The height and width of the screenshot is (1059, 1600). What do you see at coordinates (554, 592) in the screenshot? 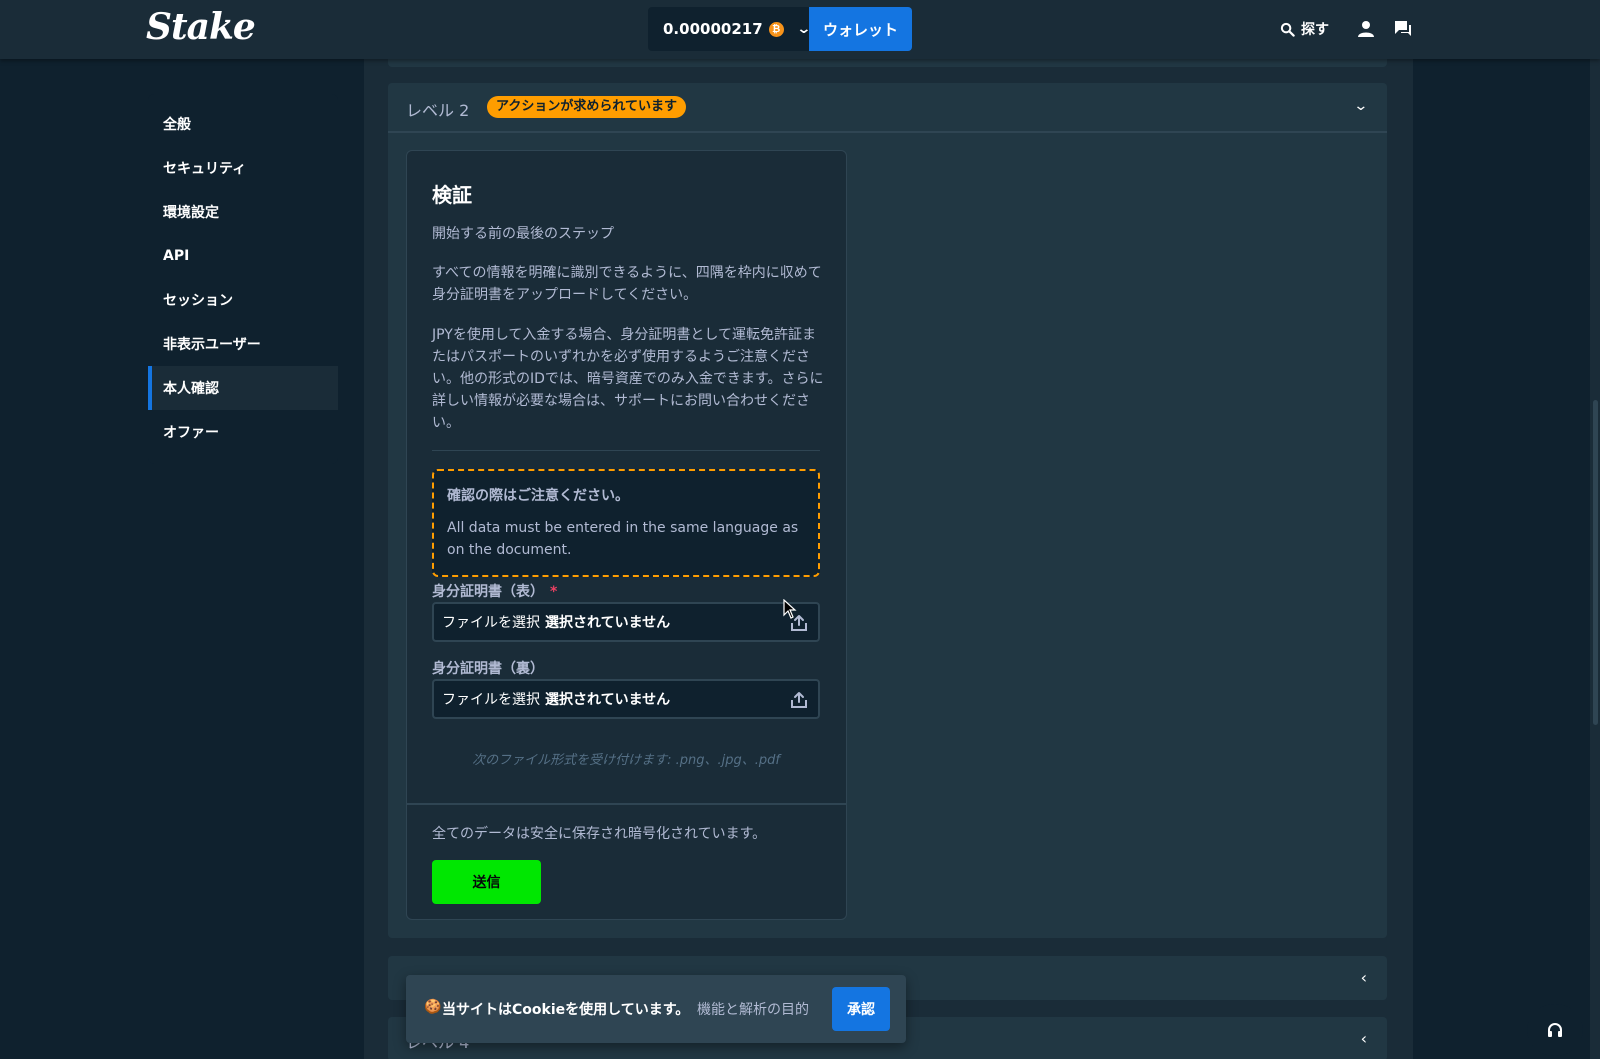
I see `required-marker: *` at bounding box center [554, 592].